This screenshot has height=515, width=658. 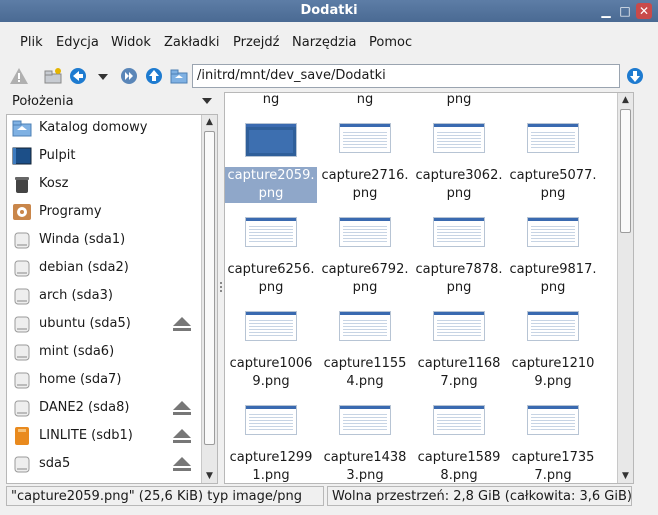 What do you see at coordinates (459, 259) in the screenshot?
I see `file-item: capture7878. png` at bounding box center [459, 259].